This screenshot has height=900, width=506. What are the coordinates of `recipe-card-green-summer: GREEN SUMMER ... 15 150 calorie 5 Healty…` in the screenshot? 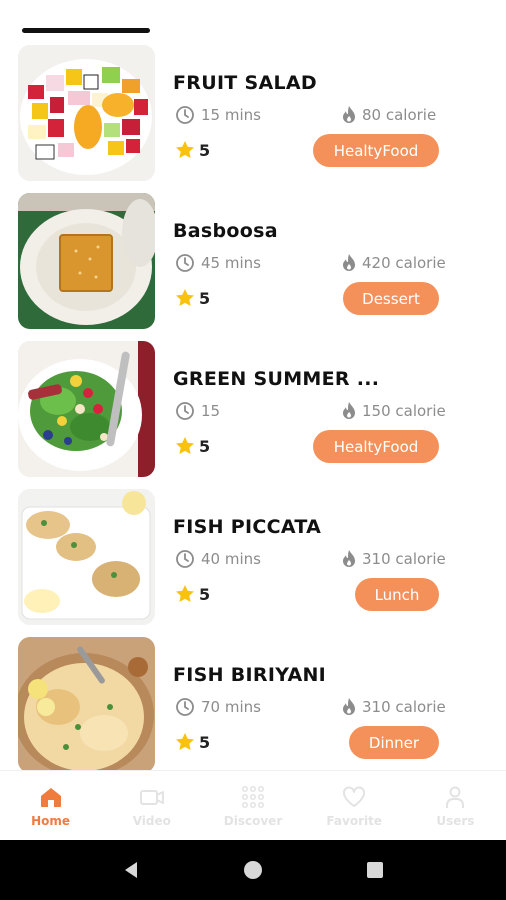 It's located at (253, 409).